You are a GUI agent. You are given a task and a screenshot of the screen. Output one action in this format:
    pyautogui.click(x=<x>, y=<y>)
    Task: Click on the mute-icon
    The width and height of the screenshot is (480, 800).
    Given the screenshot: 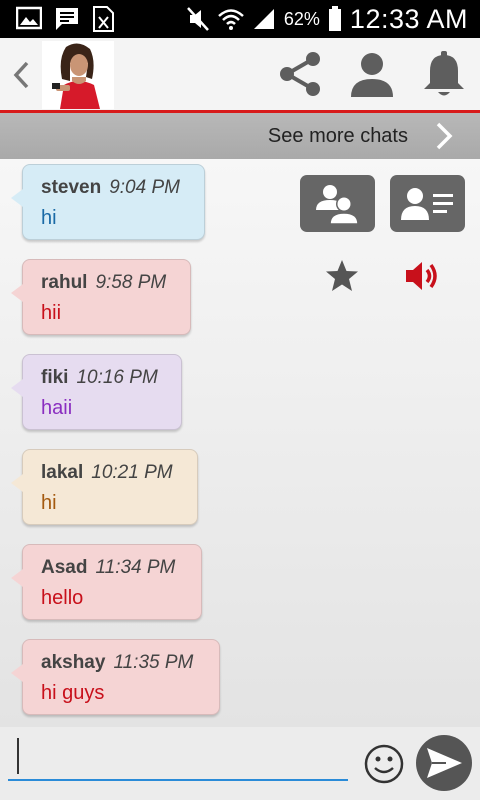 What is the action you would take?
    pyautogui.click(x=197, y=19)
    